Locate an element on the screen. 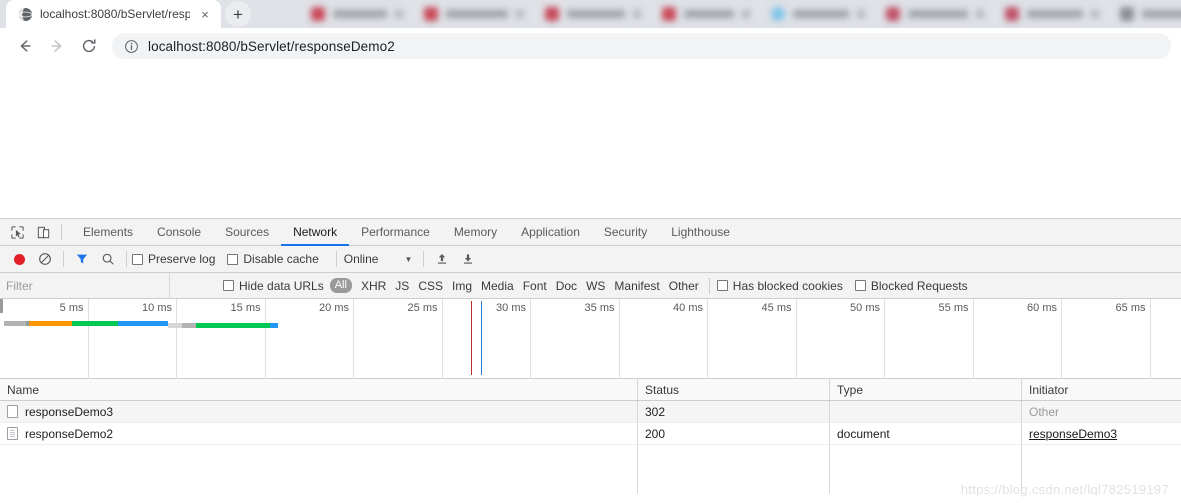  type-filter-js: JS is located at coordinates (402, 286).